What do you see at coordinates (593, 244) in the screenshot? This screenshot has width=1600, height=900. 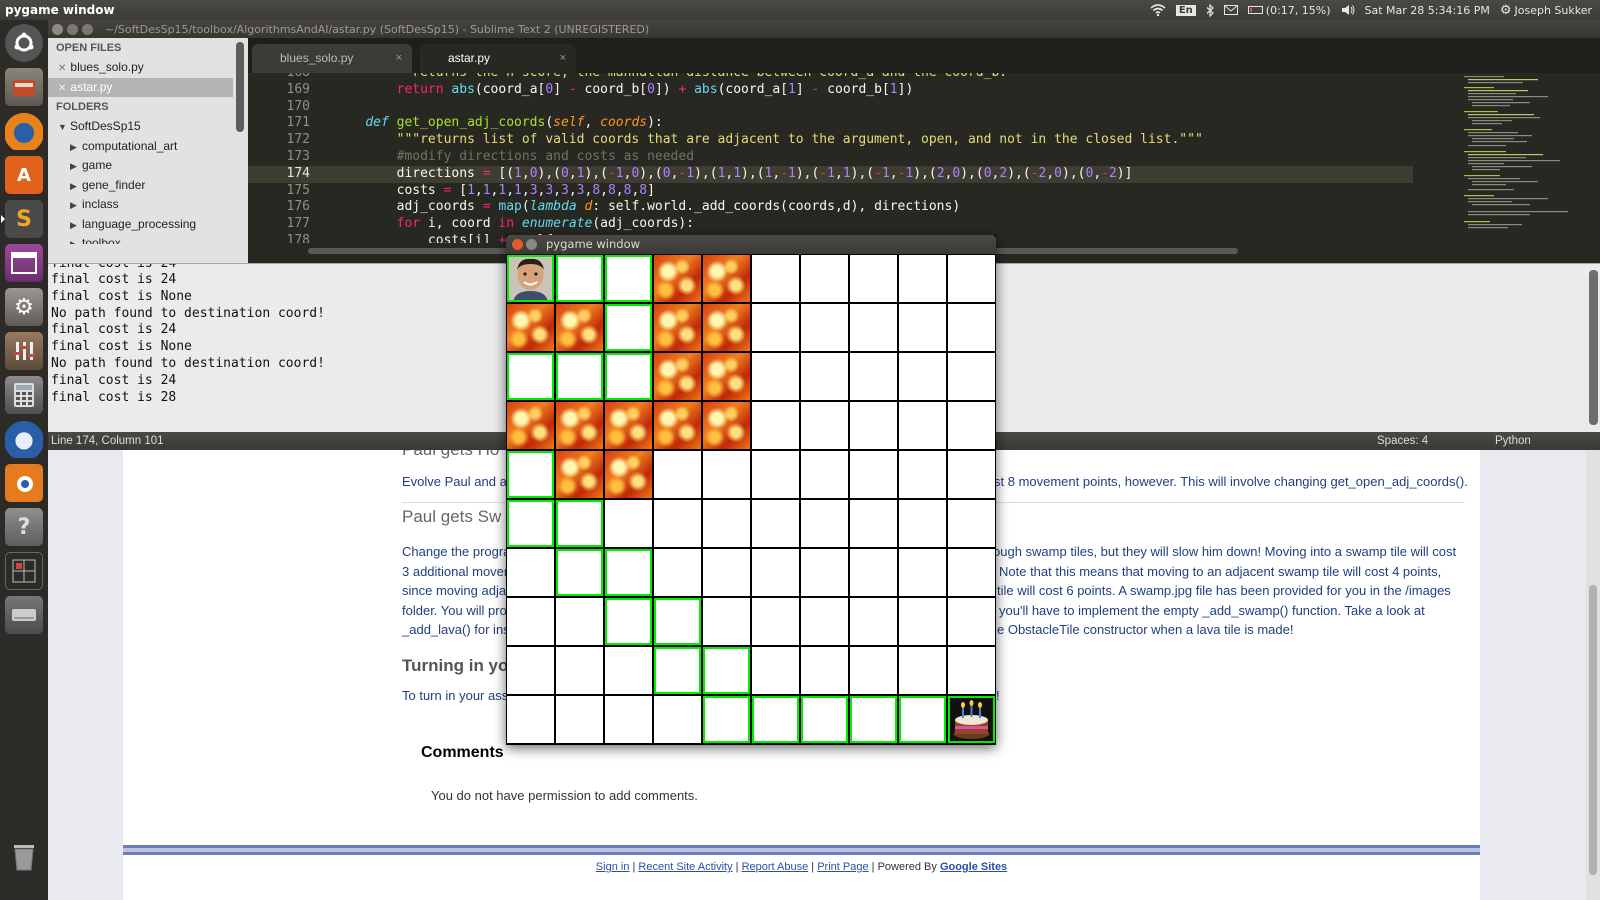 I see `pygame-window-title: pygame window` at bounding box center [593, 244].